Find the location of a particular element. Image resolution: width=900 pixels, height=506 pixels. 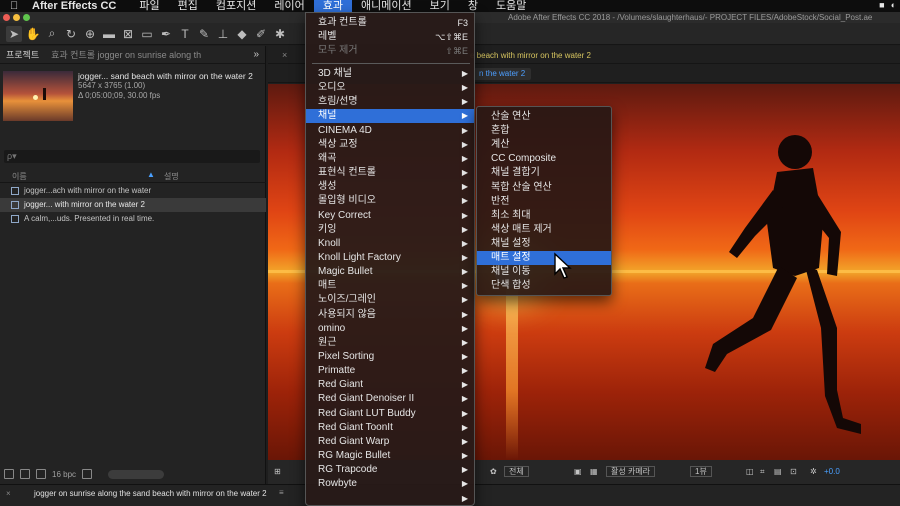

menu-help: 도움말 is located at coordinates (511, 6).